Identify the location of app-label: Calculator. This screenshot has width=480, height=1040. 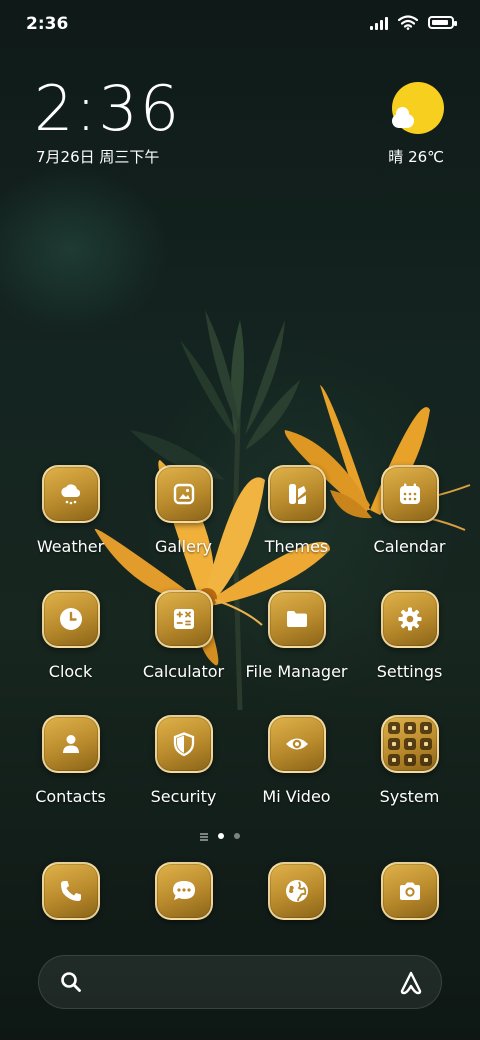
(183, 671).